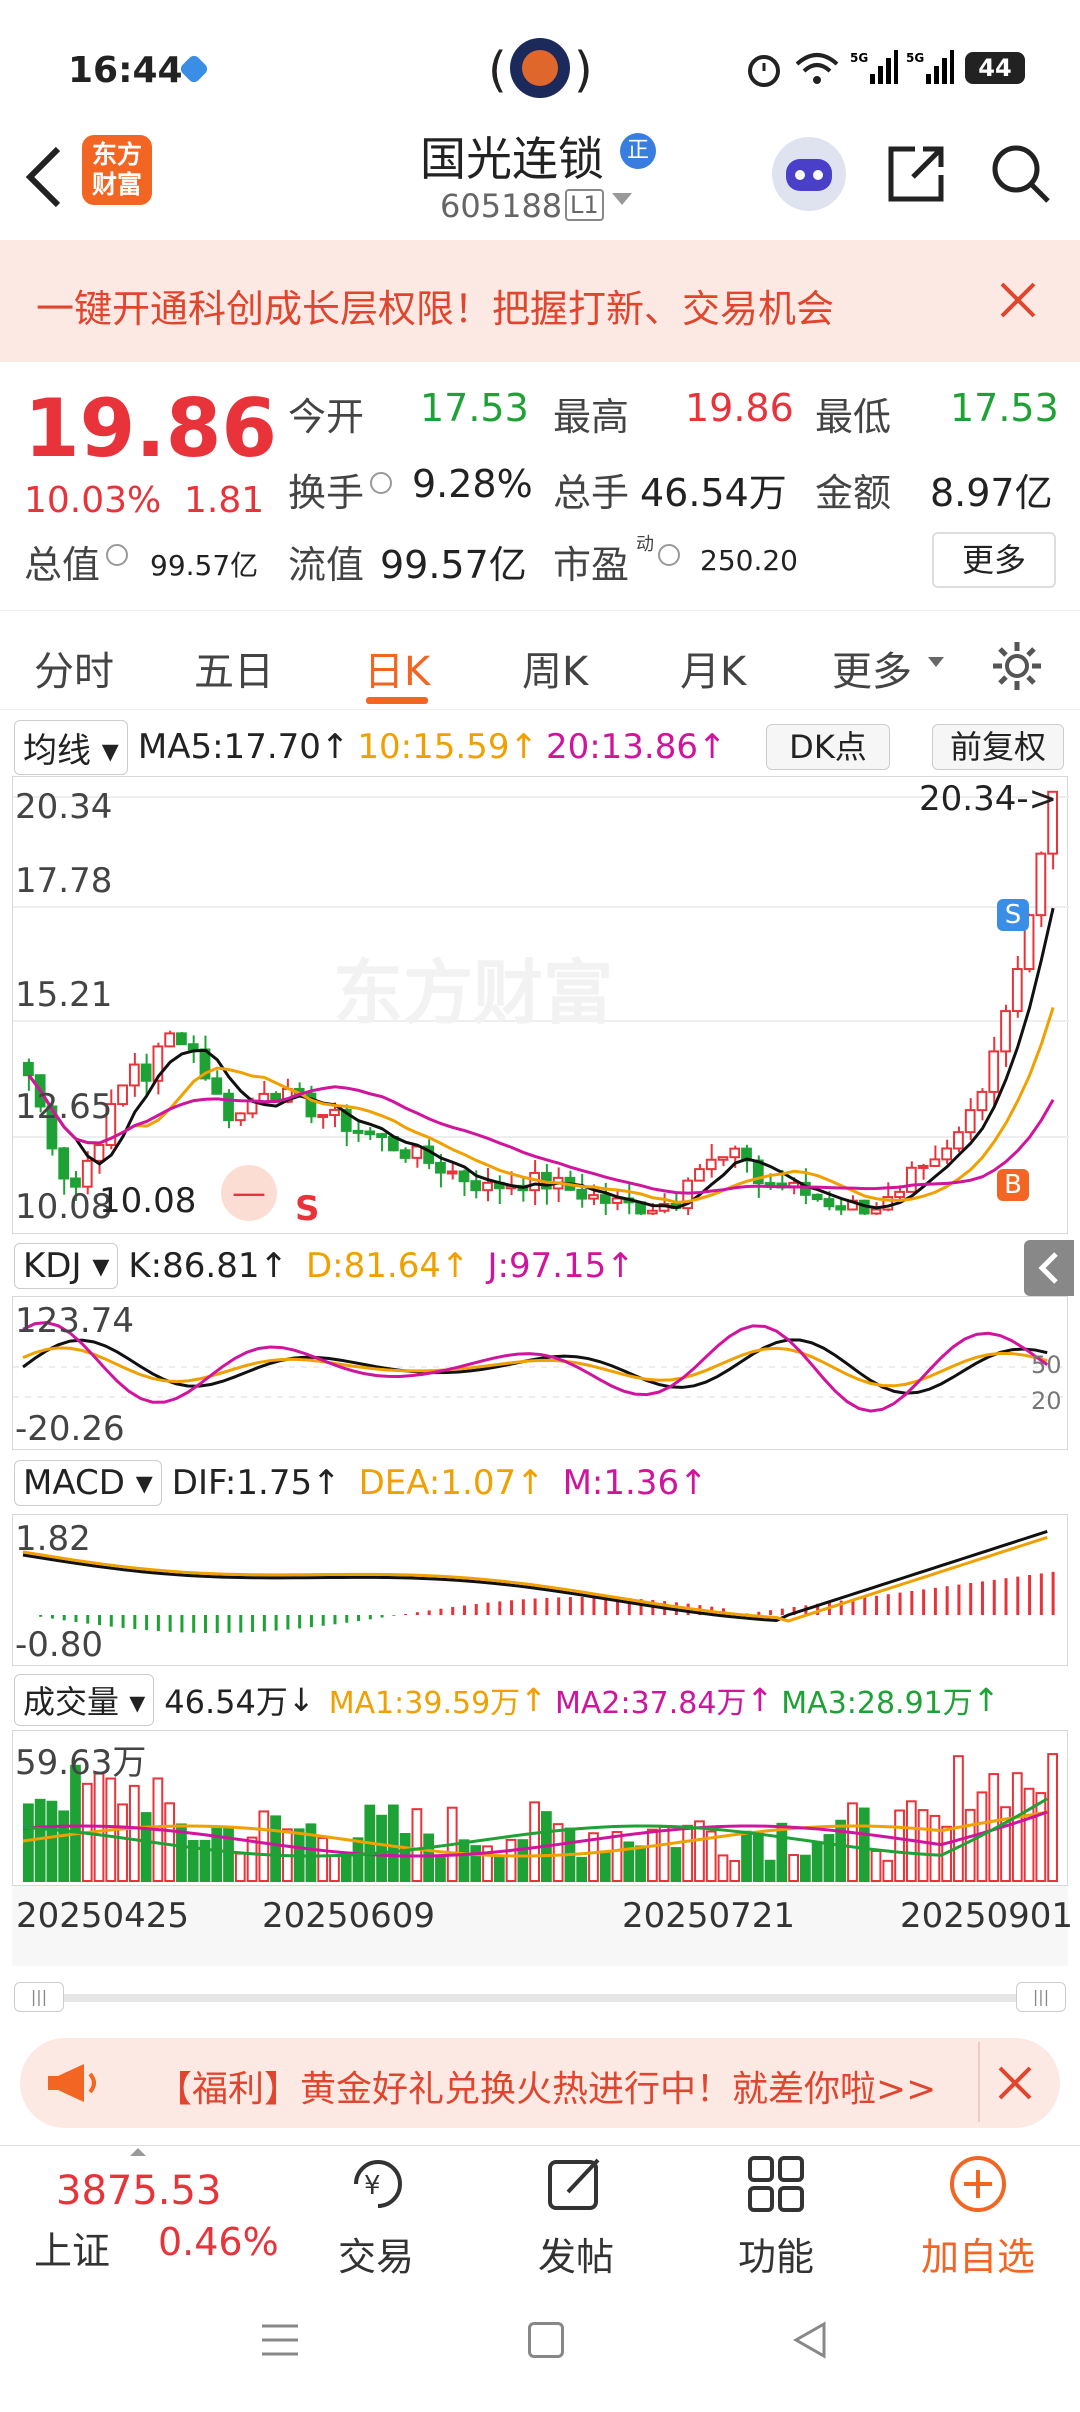  What do you see at coordinates (249, 1193) in the screenshot?
I see `minus-signal-icon: —` at bounding box center [249, 1193].